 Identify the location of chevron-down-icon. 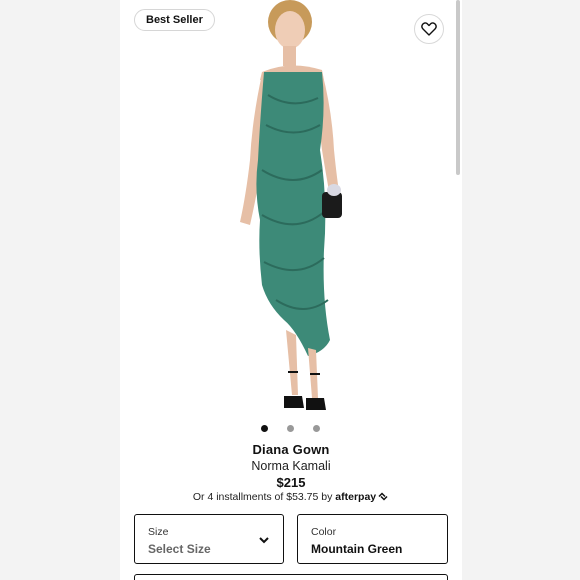
(264, 540).